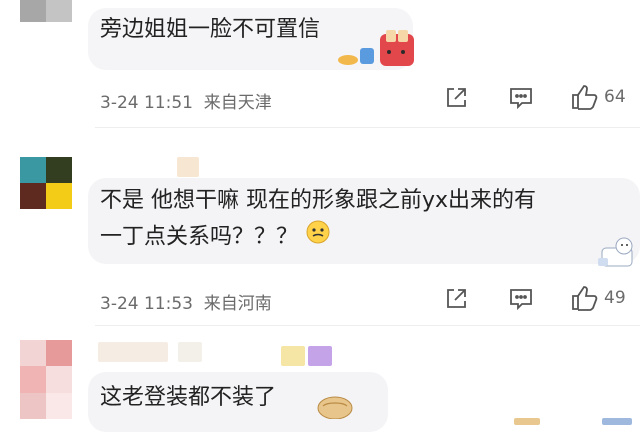  I want to click on cat-sticker, so click(619, 253).